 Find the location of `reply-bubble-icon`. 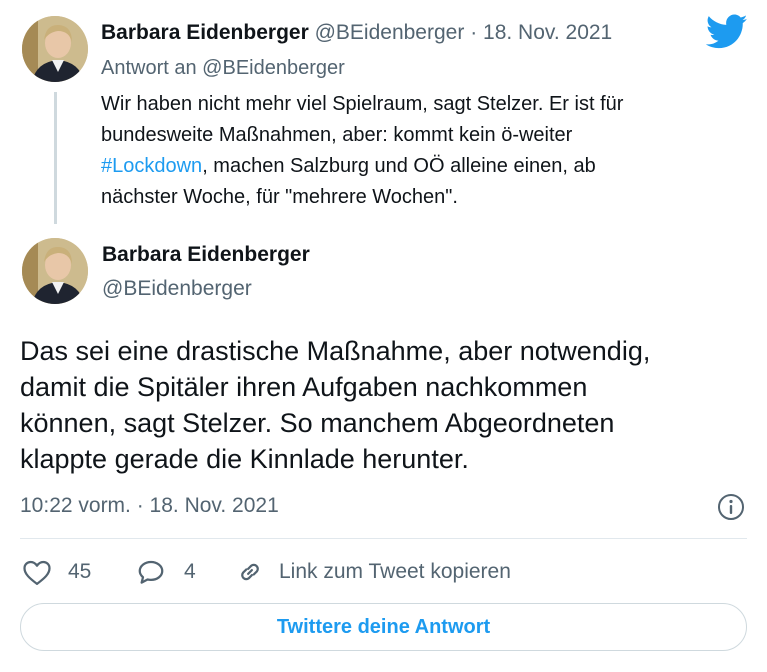

reply-bubble-icon is located at coordinates (151, 572).